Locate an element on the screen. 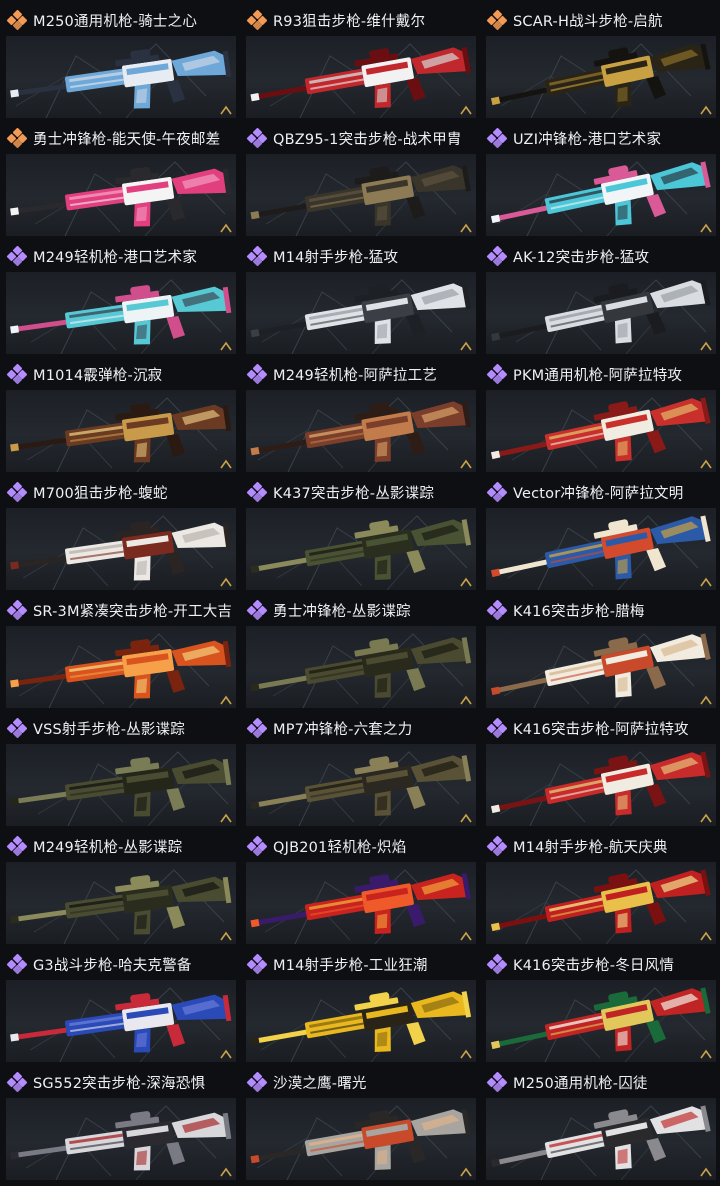 Image resolution: width=720 pixels, height=1186 pixels. weapon-card: 勇士冲锋枪-丛影谍踪 is located at coordinates (360, 655).